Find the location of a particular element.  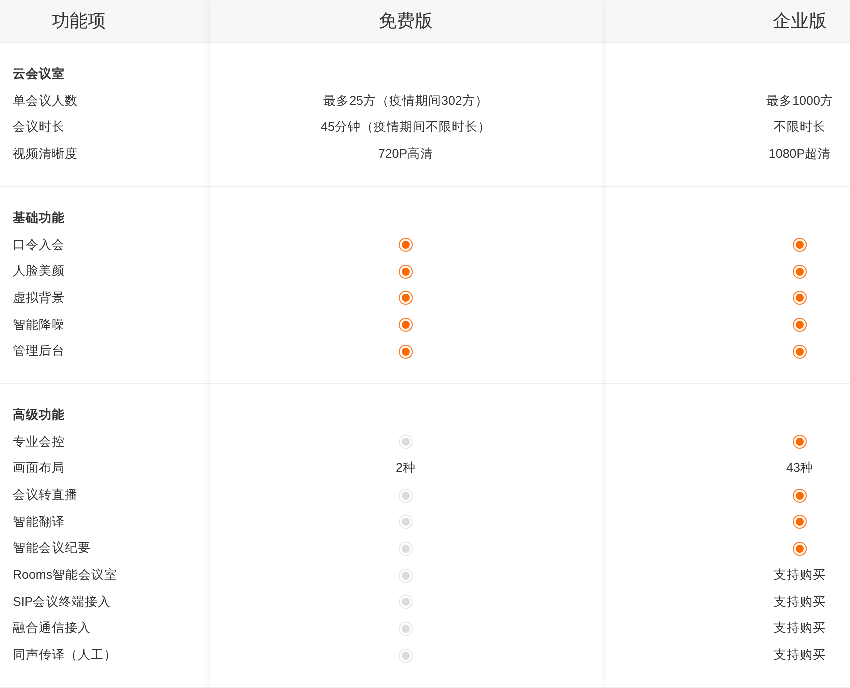

plan-value: 2种 is located at coordinates (406, 469).